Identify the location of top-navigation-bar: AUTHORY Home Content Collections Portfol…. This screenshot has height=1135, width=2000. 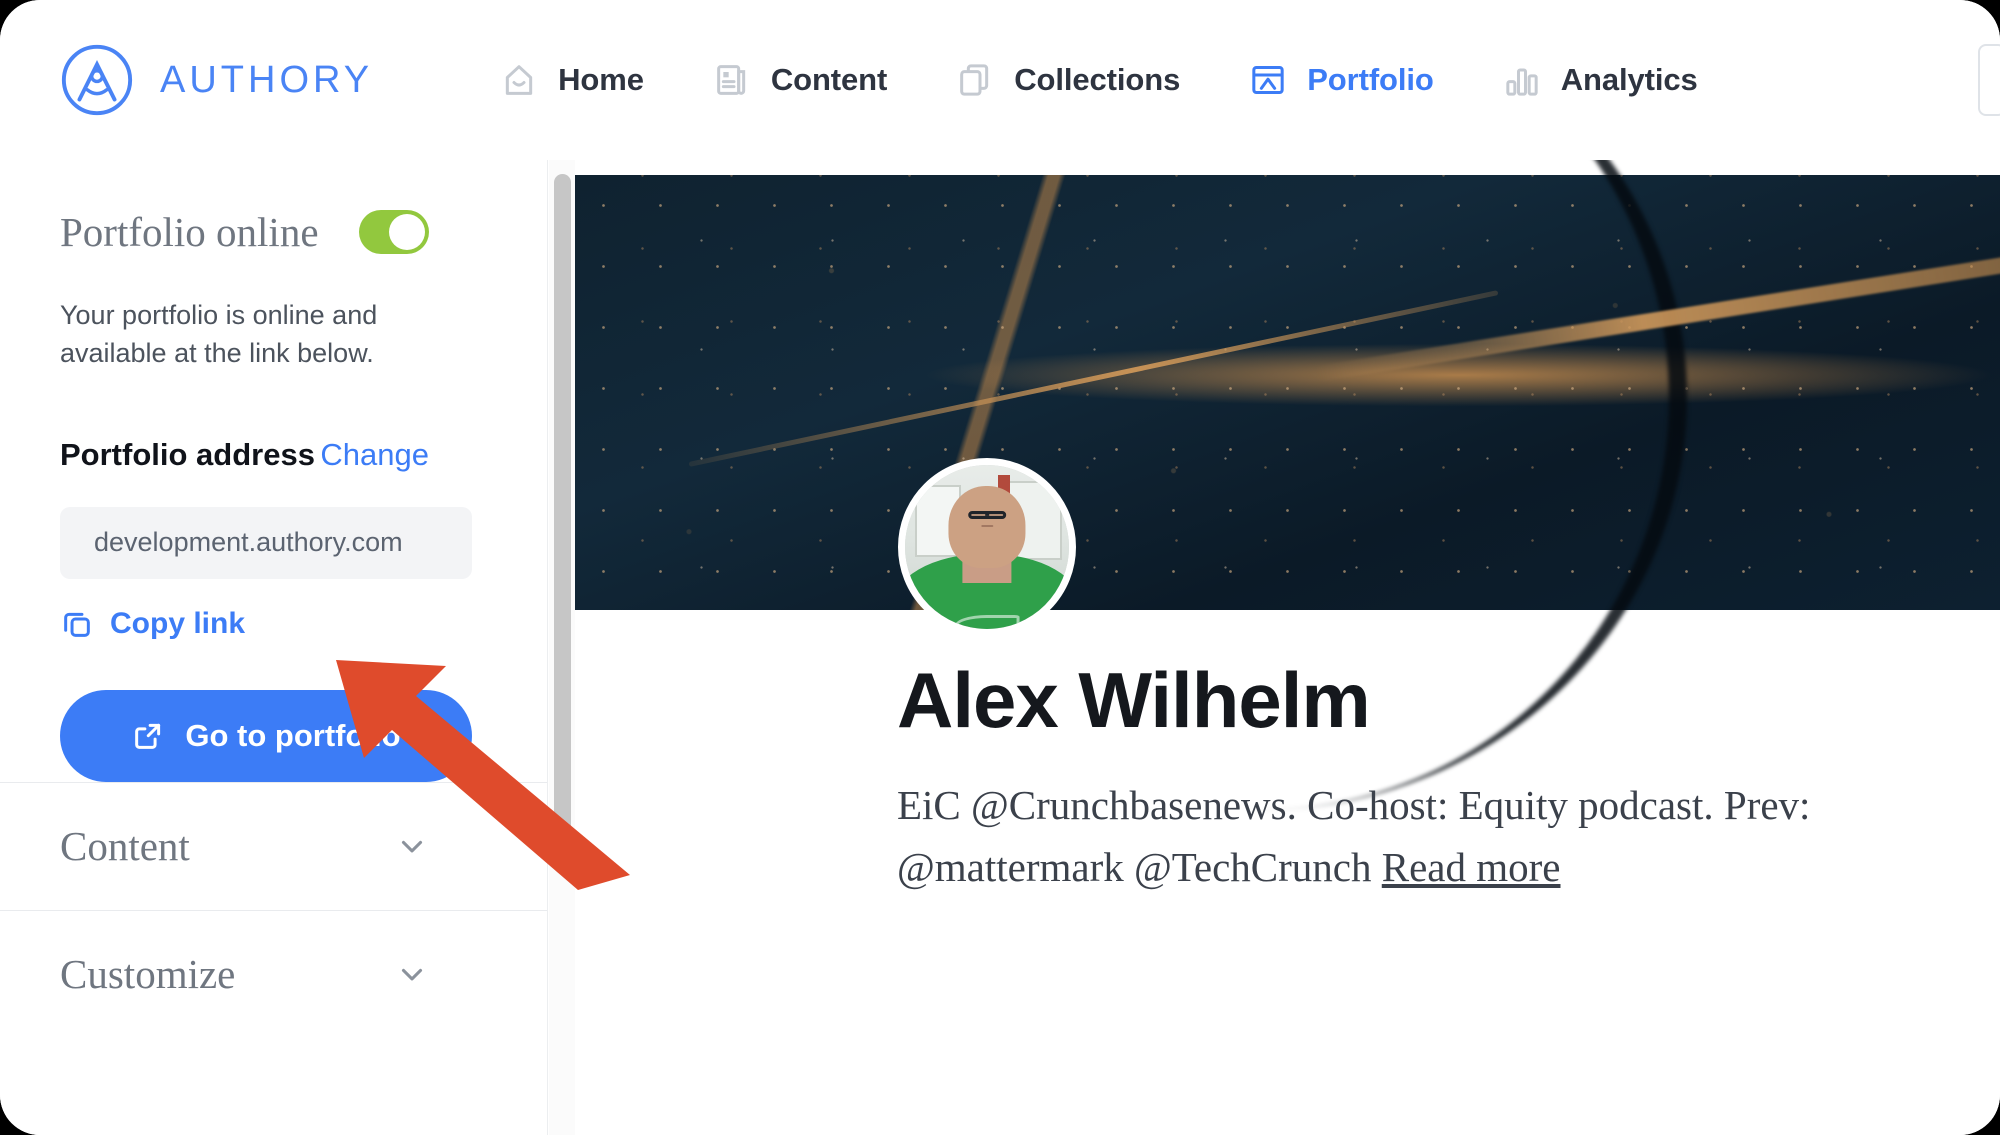
(1000, 80).